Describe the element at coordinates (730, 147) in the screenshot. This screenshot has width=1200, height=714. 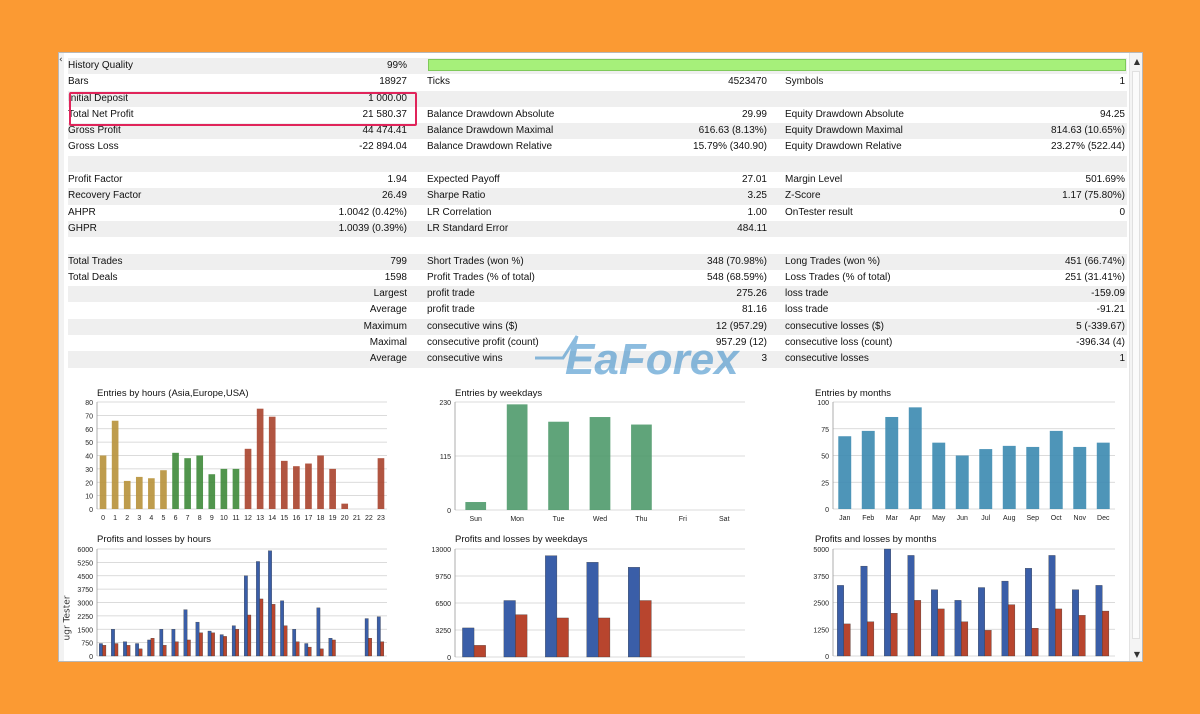
I see `stat-value: 15.79% (340.90)` at that location.